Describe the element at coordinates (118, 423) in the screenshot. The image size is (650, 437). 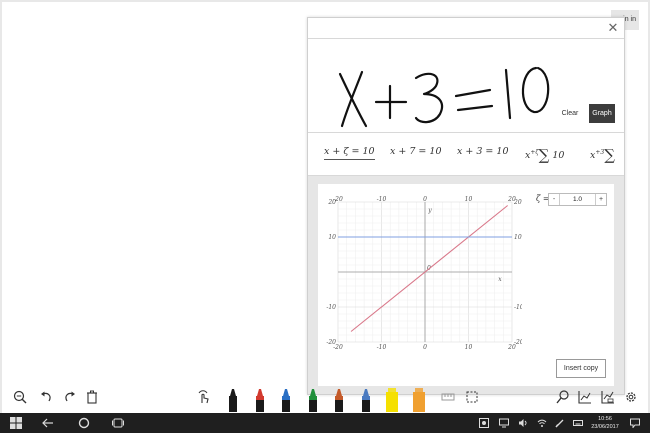
I see `task-view-icon` at that location.